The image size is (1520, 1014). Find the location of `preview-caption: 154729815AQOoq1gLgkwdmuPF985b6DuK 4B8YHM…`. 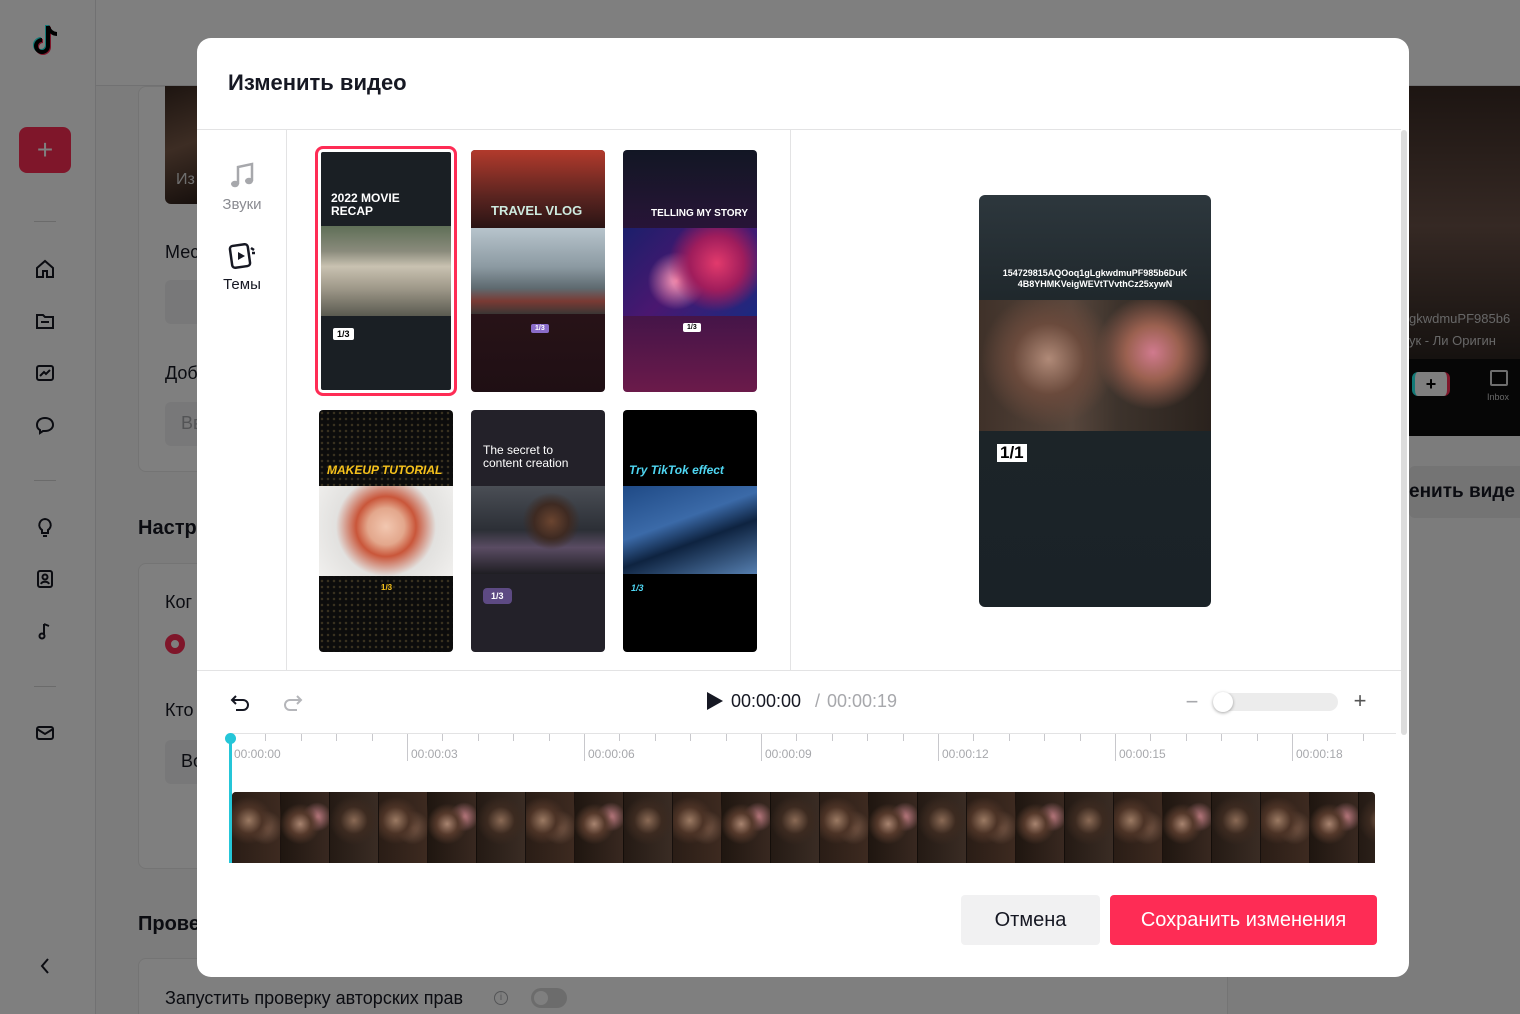

preview-caption: 154729815AQOoq1gLgkwdmuPF985b6DuK 4B8YHM… is located at coordinates (1095, 278).